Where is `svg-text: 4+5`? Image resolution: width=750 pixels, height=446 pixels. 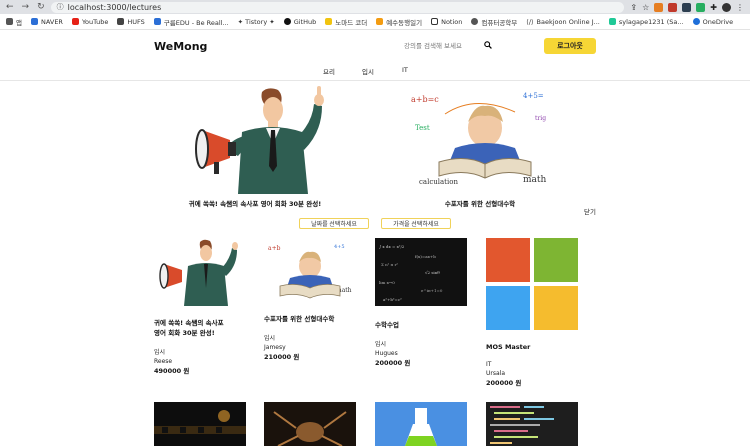 svg-text: 4+5 is located at coordinates (339, 247).